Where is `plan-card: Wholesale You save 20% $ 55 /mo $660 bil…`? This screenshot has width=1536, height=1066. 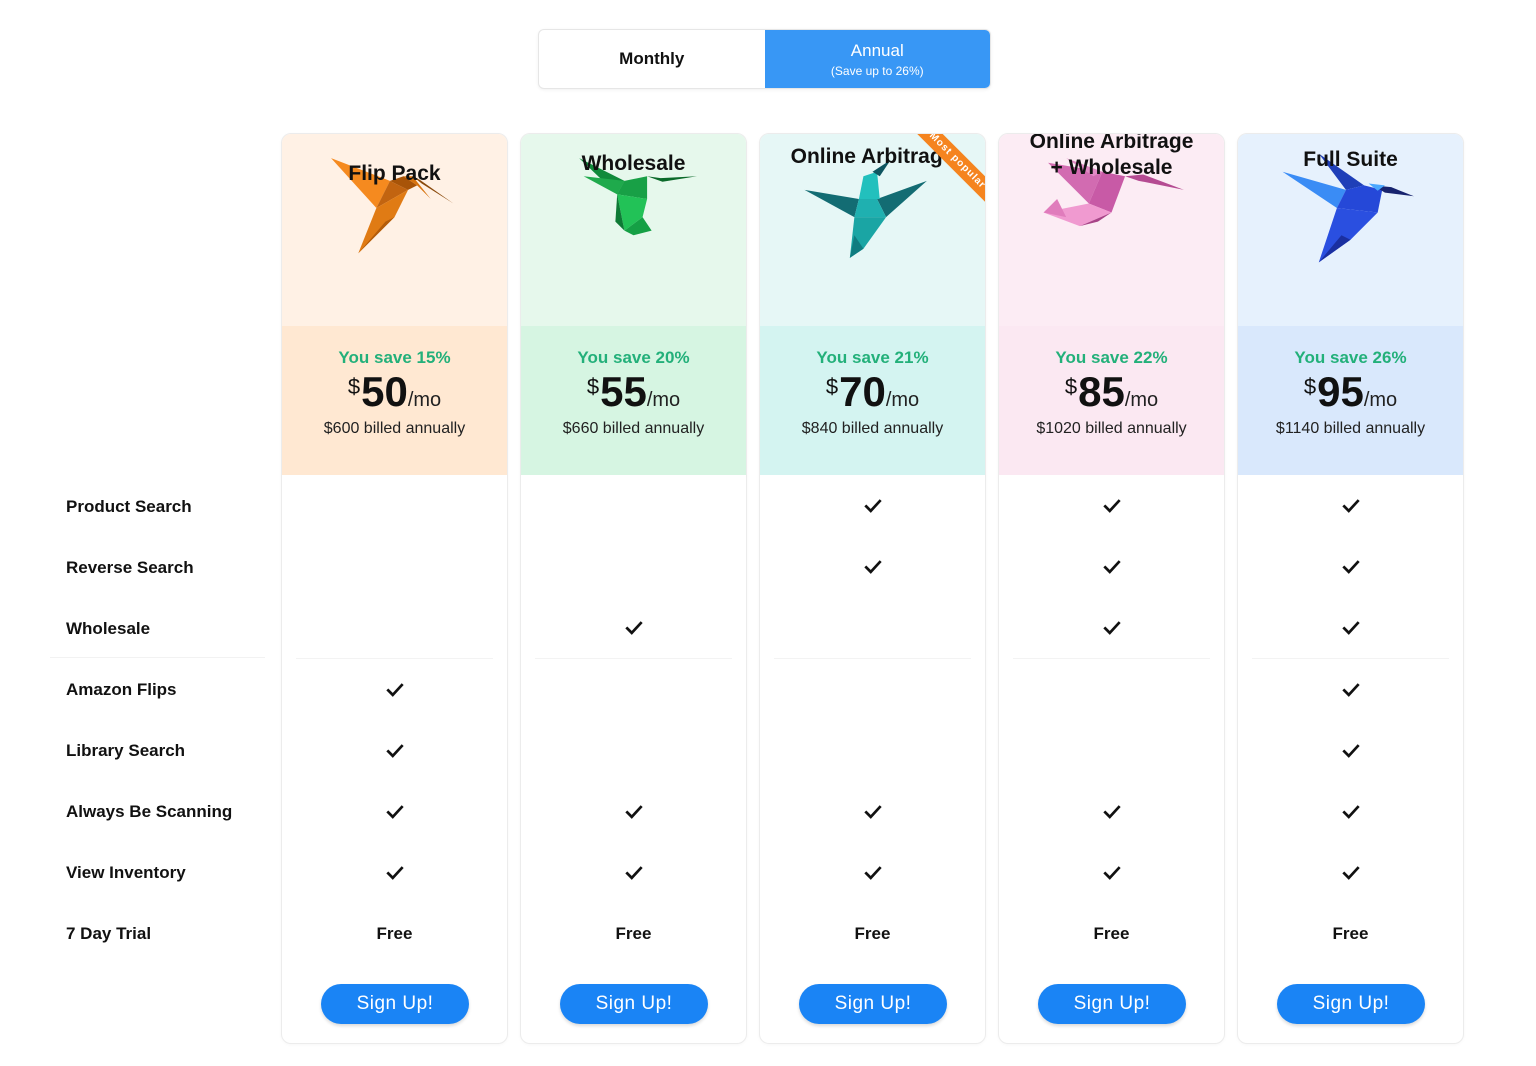
plan-card: Wholesale You save 20% $ 55 /mo $660 bil… is located at coordinates (633, 588).